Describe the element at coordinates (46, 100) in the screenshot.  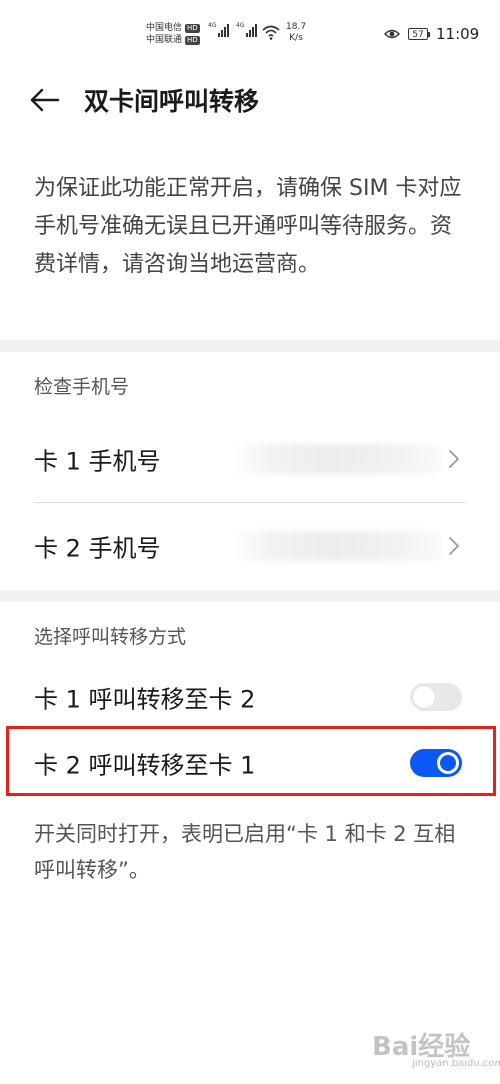
I see `back-arrow-icon` at that location.